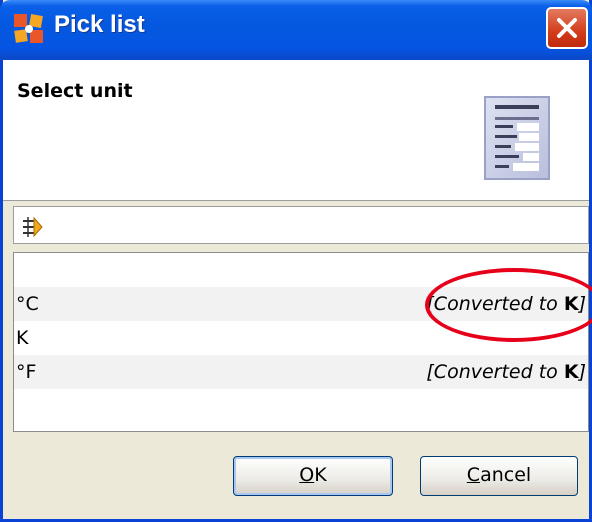  What do you see at coordinates (506, 372) in the screenshot?
I see `conversion-note: [Converted to K]` at bounding box center [506, 372].